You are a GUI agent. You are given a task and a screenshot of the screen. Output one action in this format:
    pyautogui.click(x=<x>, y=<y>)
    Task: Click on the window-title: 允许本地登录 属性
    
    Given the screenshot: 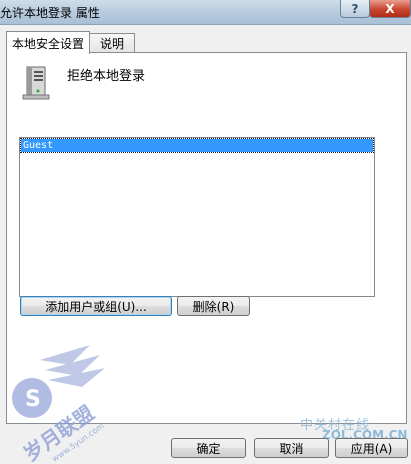 What is the action you would take?
    pyautogui.click(x=50, y=13)
    